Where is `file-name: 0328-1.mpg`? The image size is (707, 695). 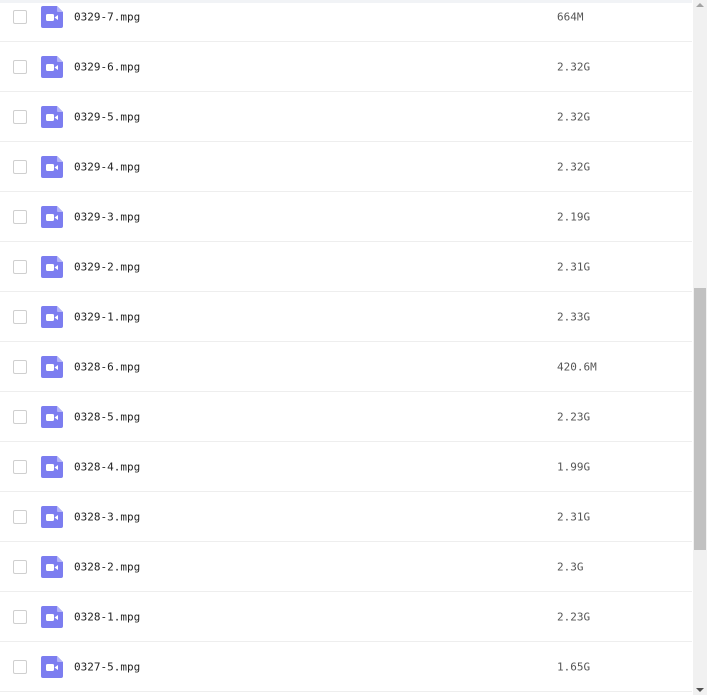
file-name: 0328-1.mpg is located at coordinates (107, 616).